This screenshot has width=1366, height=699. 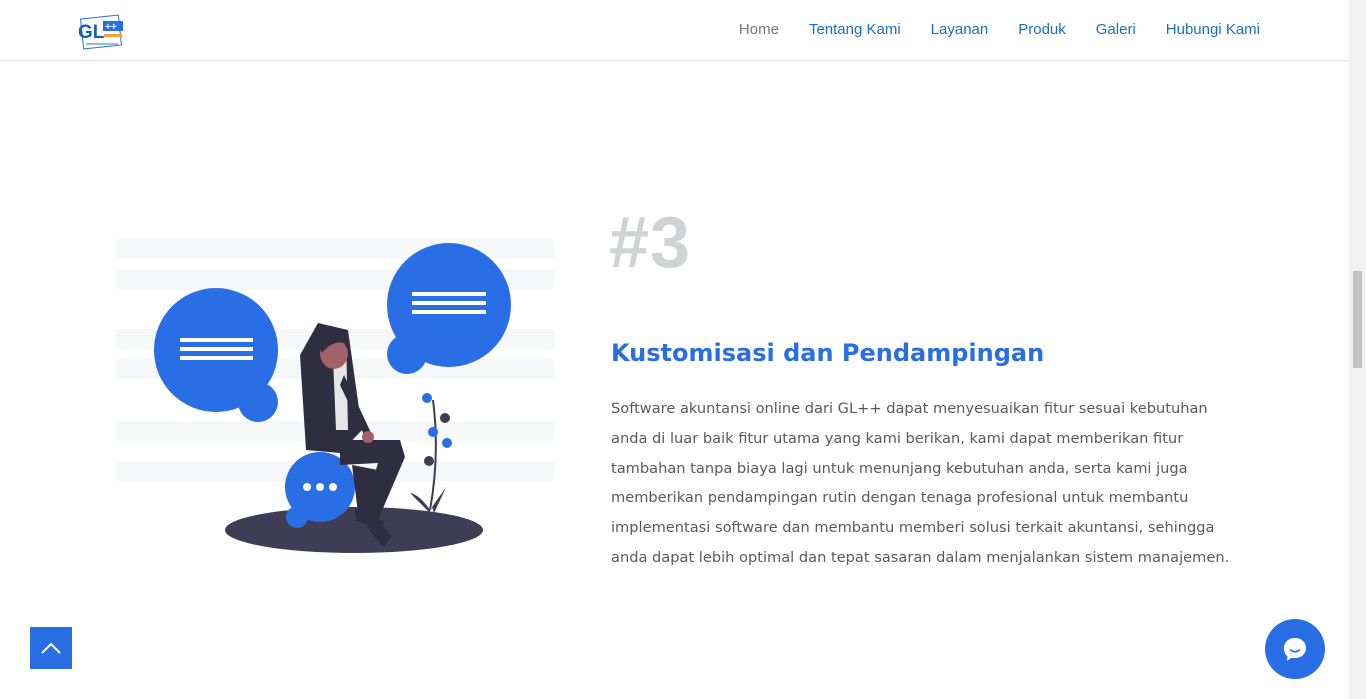 I want to click on chat-bubble-icon, so click(x=1295, y=649).